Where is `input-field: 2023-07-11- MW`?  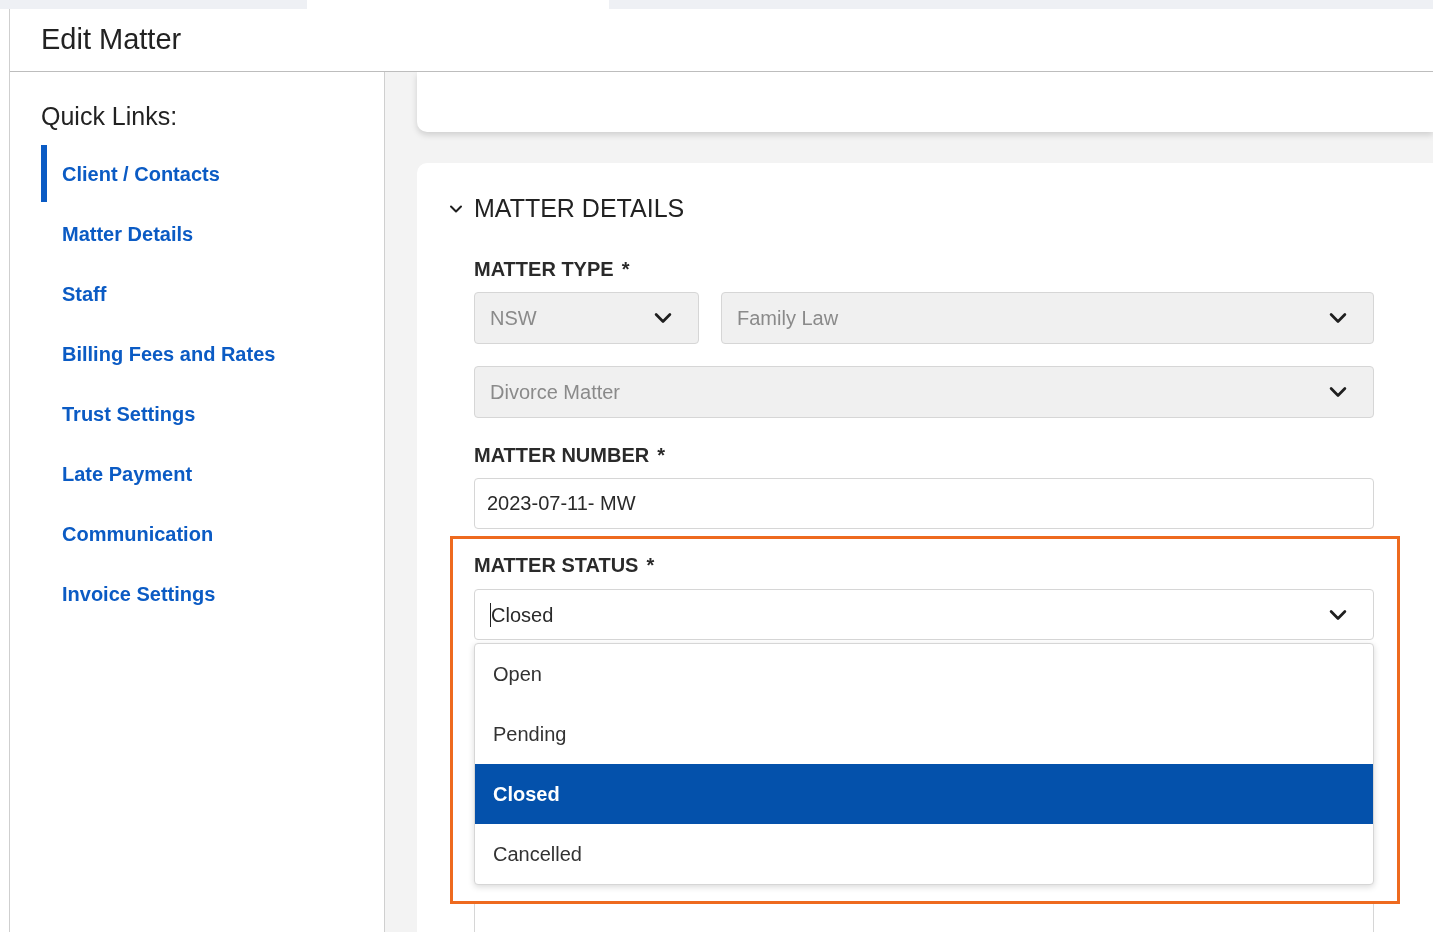 input-field: 2023-07-11- MW is located at coordinates (924, 503).